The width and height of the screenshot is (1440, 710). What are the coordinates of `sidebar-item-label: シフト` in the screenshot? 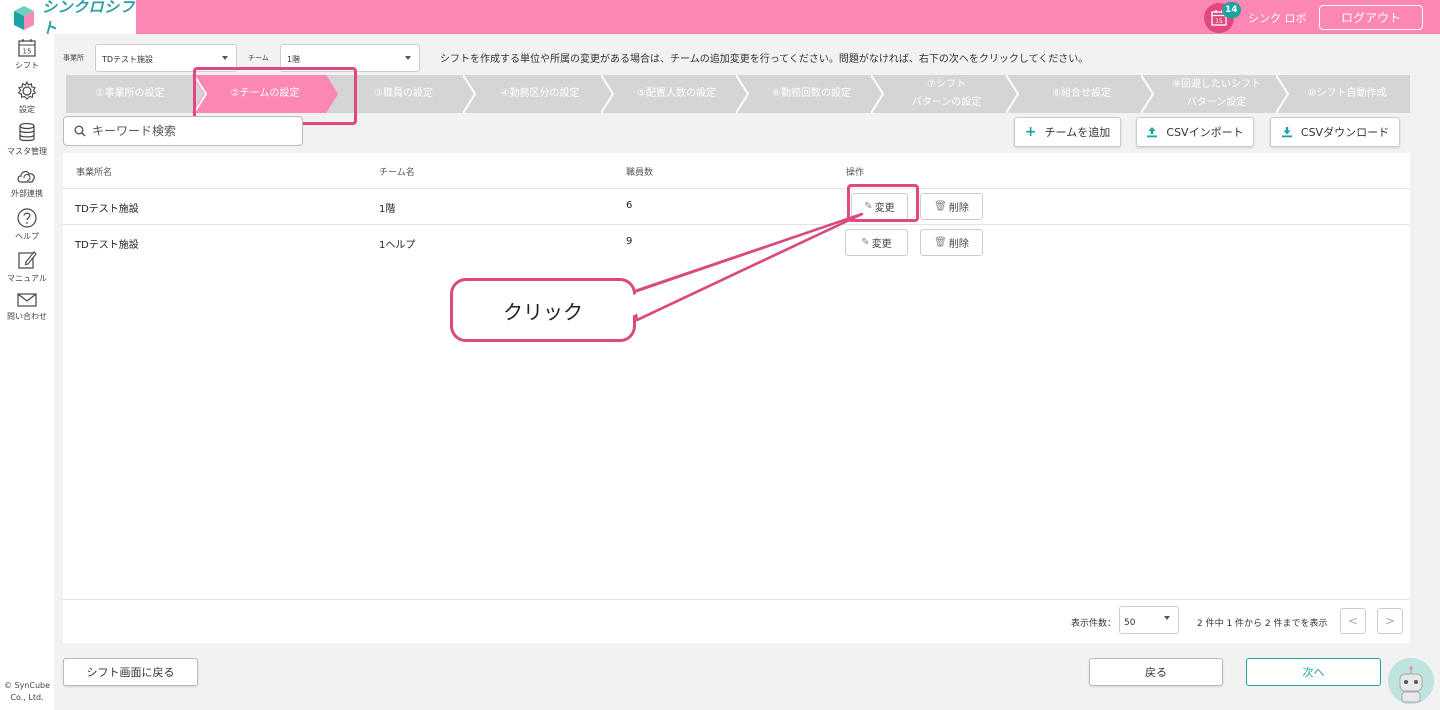 It's located at (27, 65).